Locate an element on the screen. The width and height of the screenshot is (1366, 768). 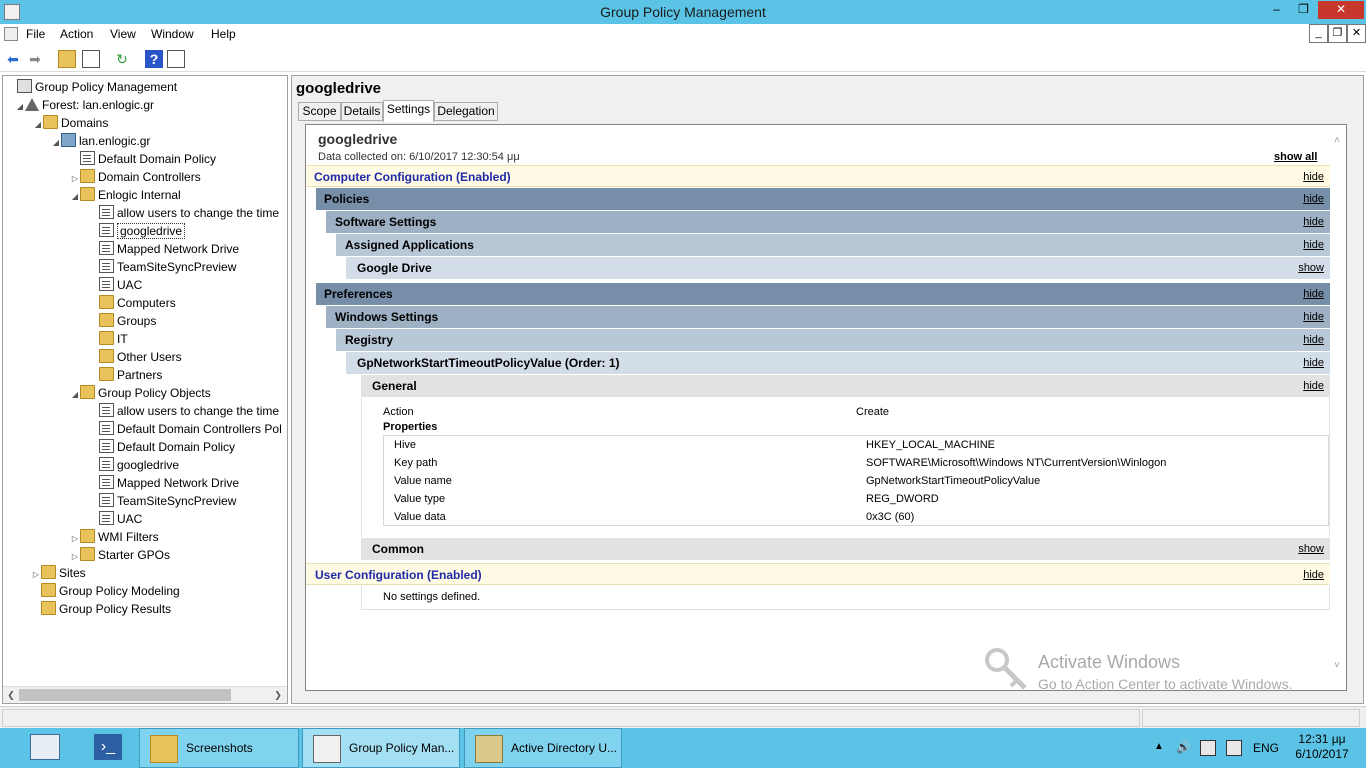
help-icon: ? is located at coordinates (154, 59).